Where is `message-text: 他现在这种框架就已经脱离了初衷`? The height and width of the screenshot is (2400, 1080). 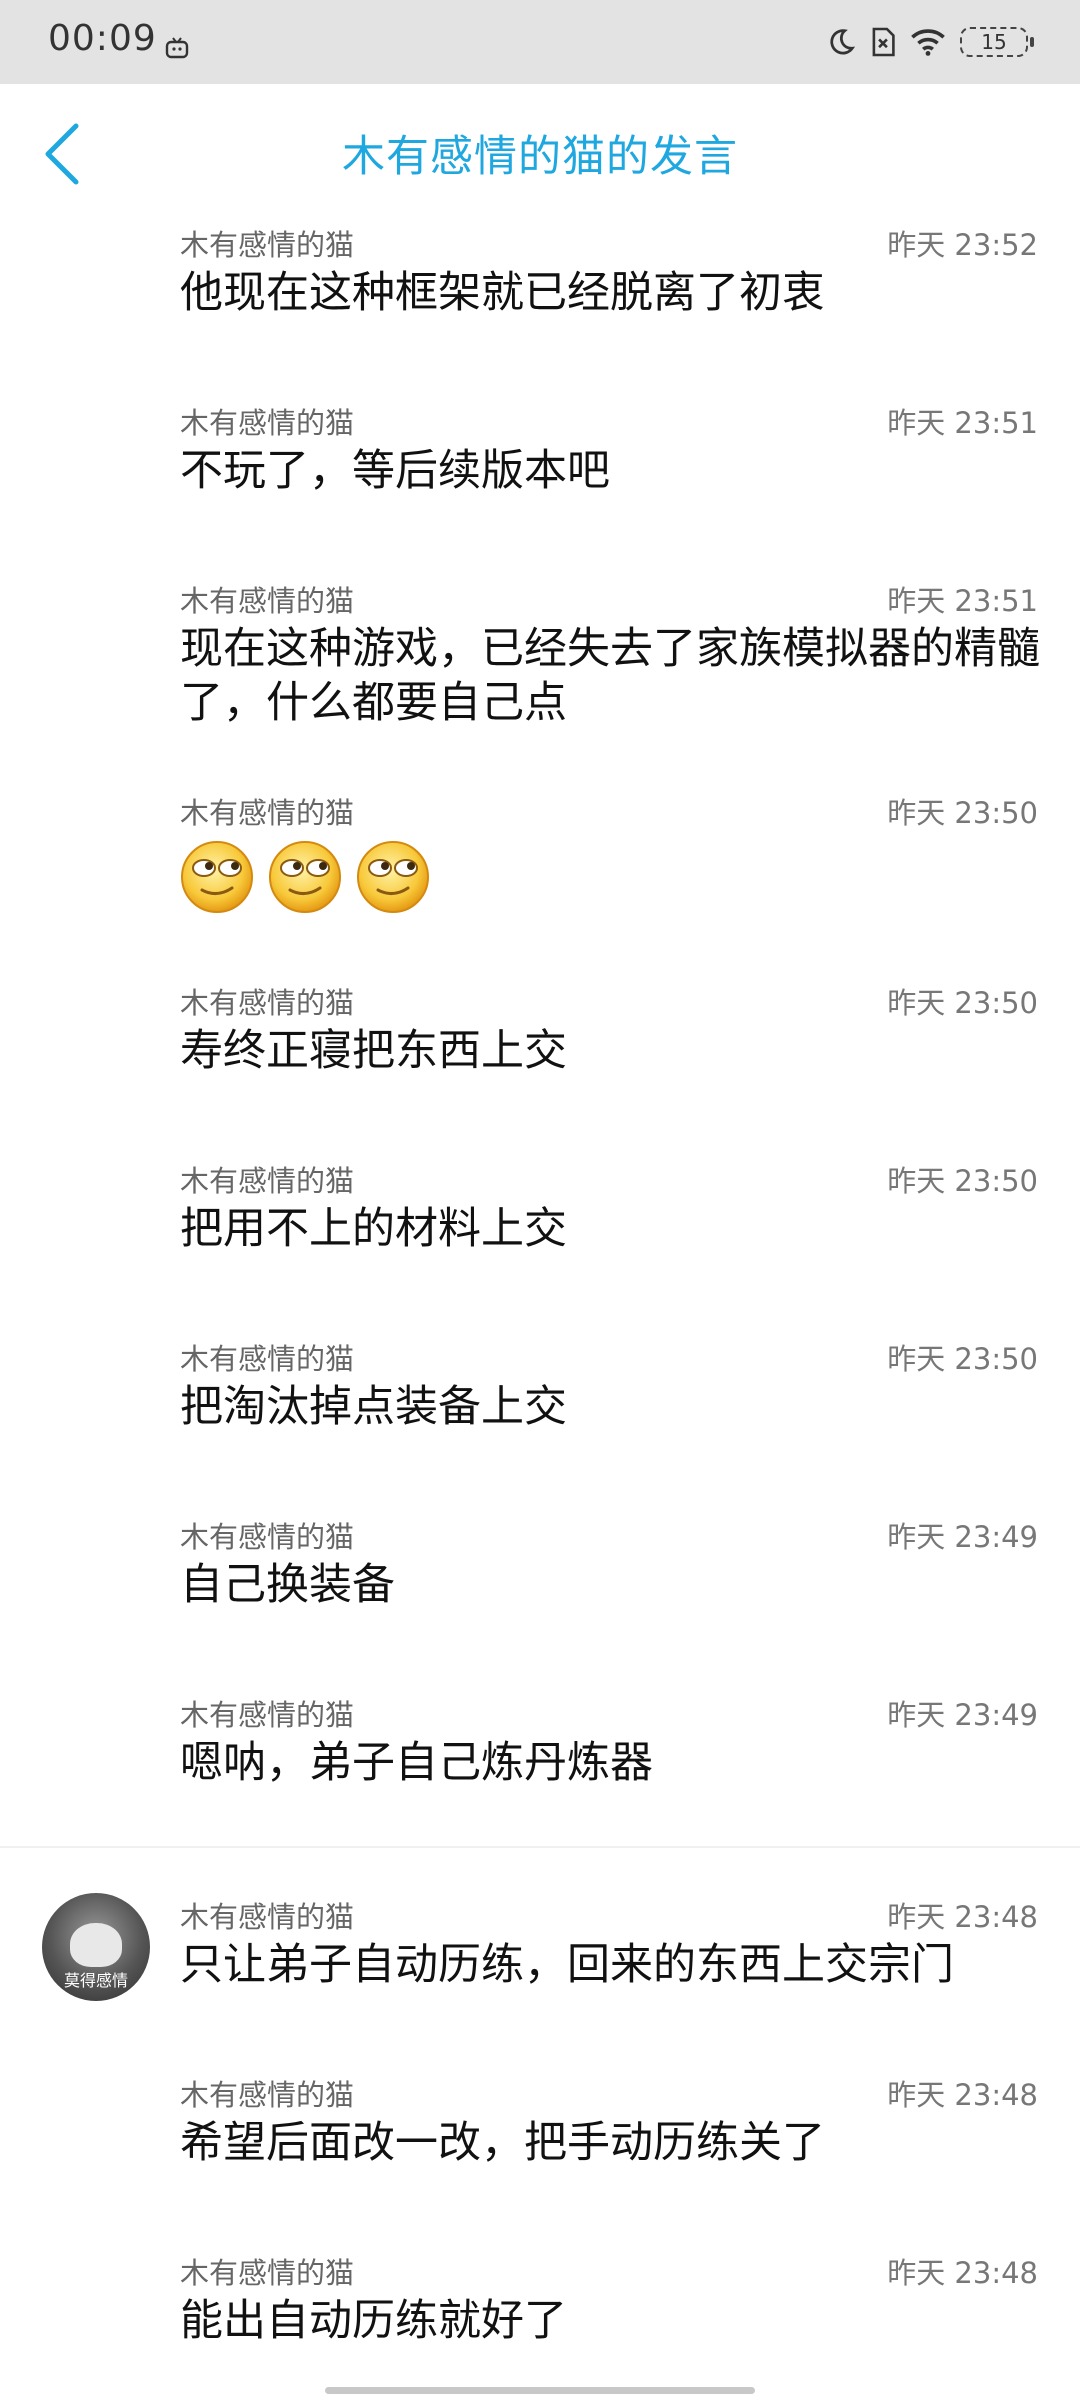 message-text: 他现在这种框架就已经脱离了初衷 is located at coordinates (502, 293).